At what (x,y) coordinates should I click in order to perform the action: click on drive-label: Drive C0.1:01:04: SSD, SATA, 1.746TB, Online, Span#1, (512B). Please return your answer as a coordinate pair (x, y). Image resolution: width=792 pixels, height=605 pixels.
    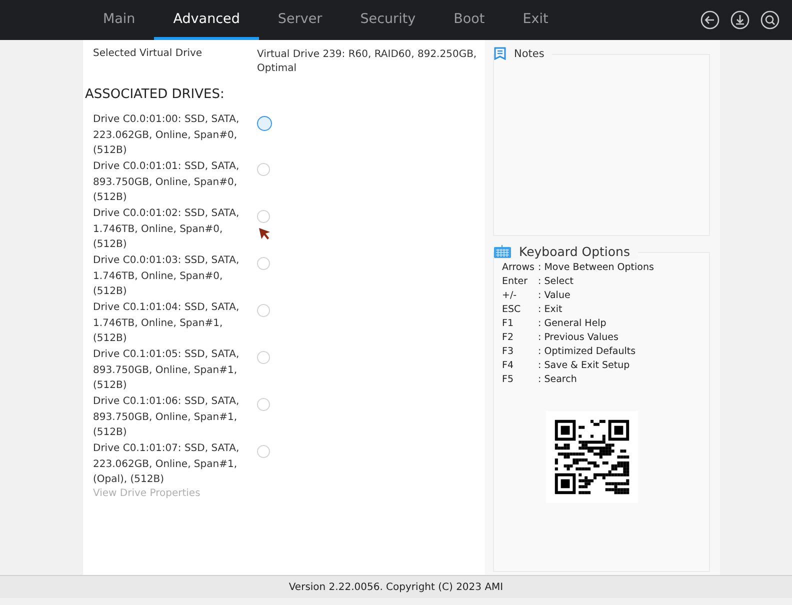
    Looking at the image, I should click on (166, 323).